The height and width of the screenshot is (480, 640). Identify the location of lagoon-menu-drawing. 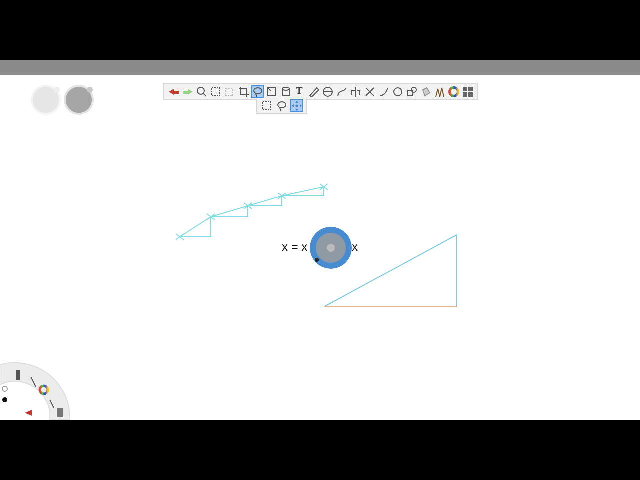
(35, 391).